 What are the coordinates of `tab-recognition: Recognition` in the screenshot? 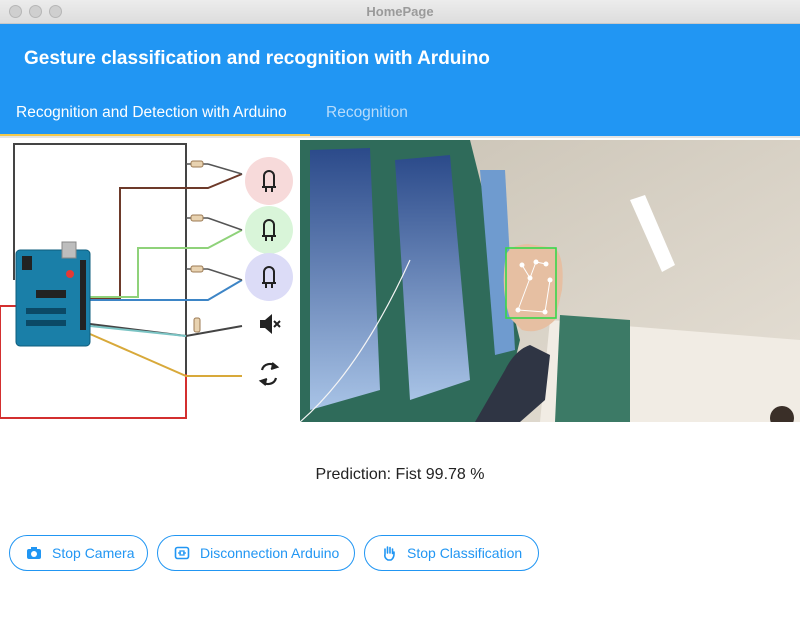 It's located at (367, 113).